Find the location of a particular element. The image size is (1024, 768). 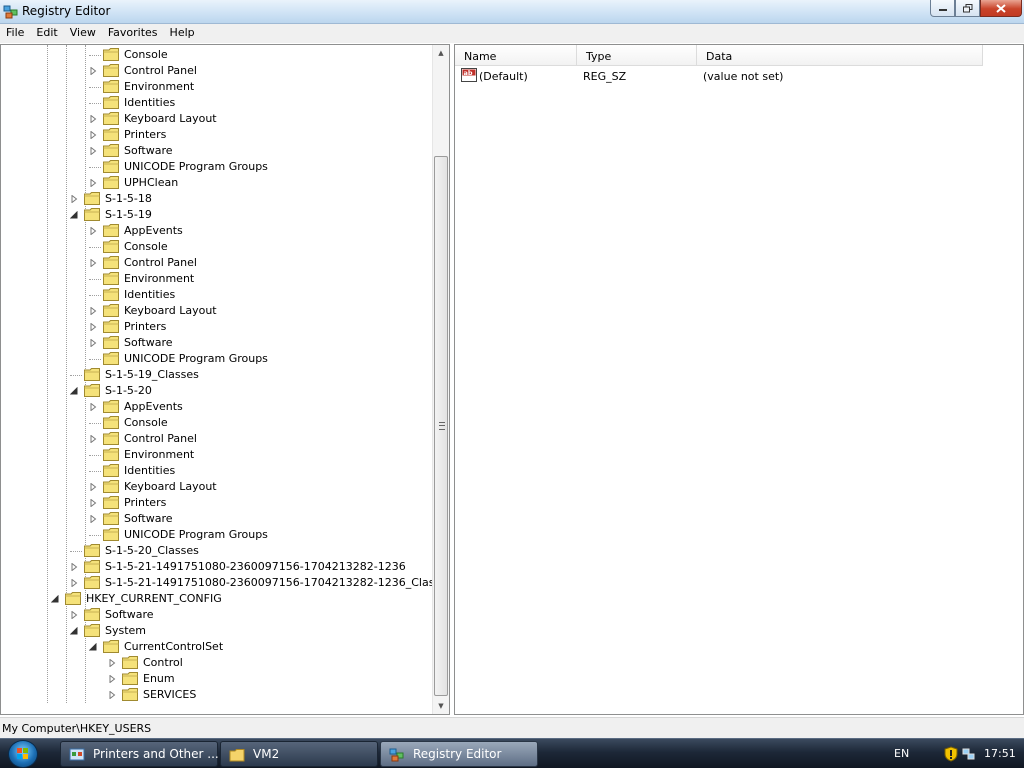

menu-file: File is located at coordinates (15, 33).